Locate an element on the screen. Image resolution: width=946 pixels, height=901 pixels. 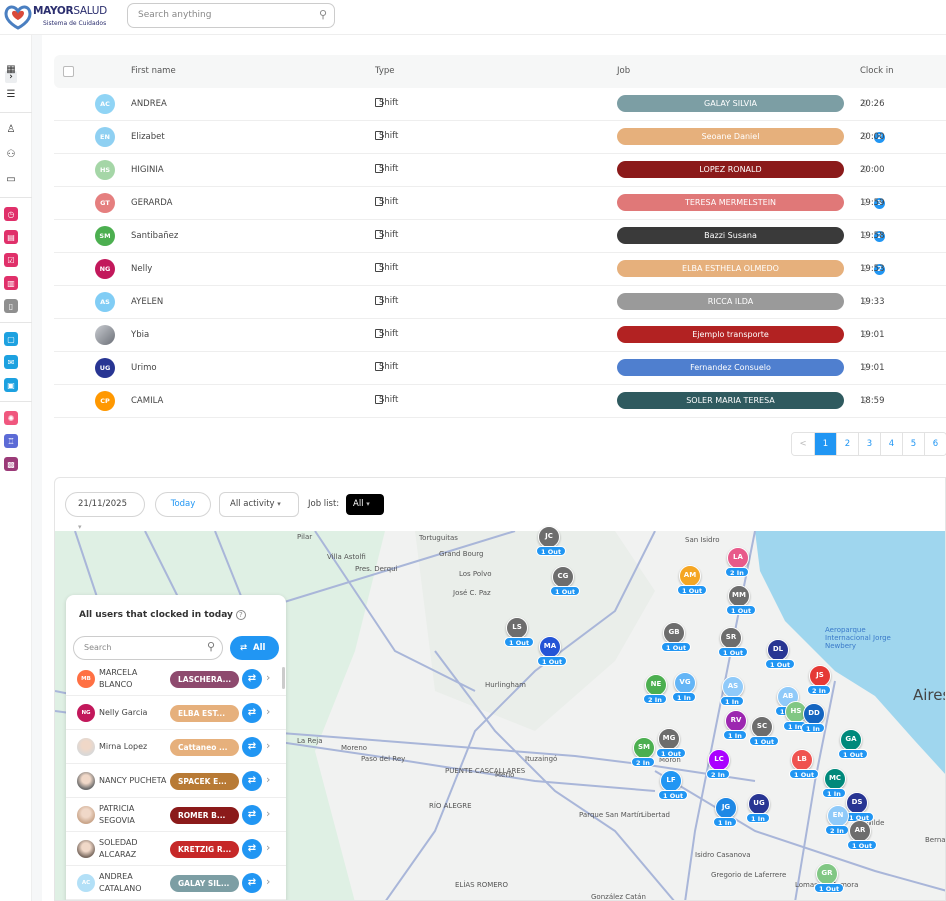
map-user-marker: AS is located at coordinates (733, 687).